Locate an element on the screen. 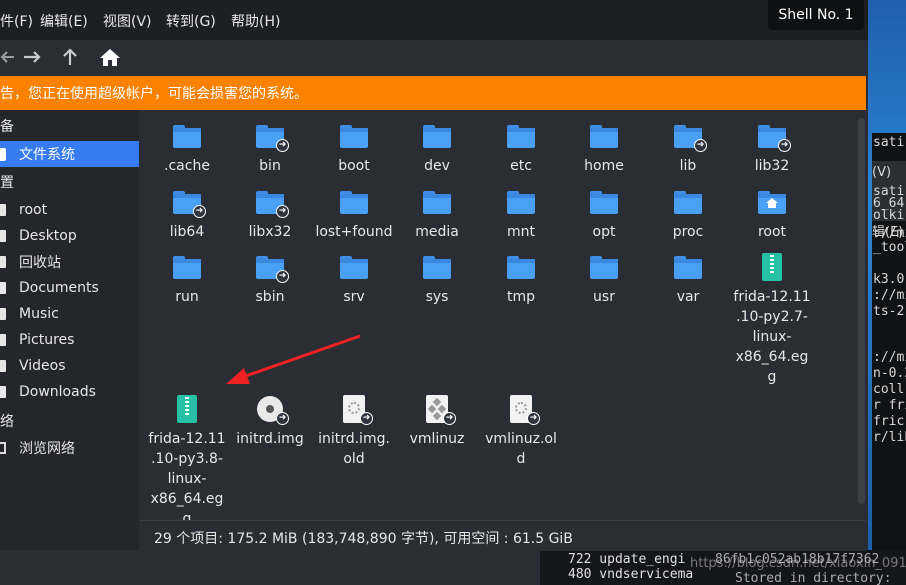  sidebar-item-trash: 回收站 is located at coordinates (69, 262).